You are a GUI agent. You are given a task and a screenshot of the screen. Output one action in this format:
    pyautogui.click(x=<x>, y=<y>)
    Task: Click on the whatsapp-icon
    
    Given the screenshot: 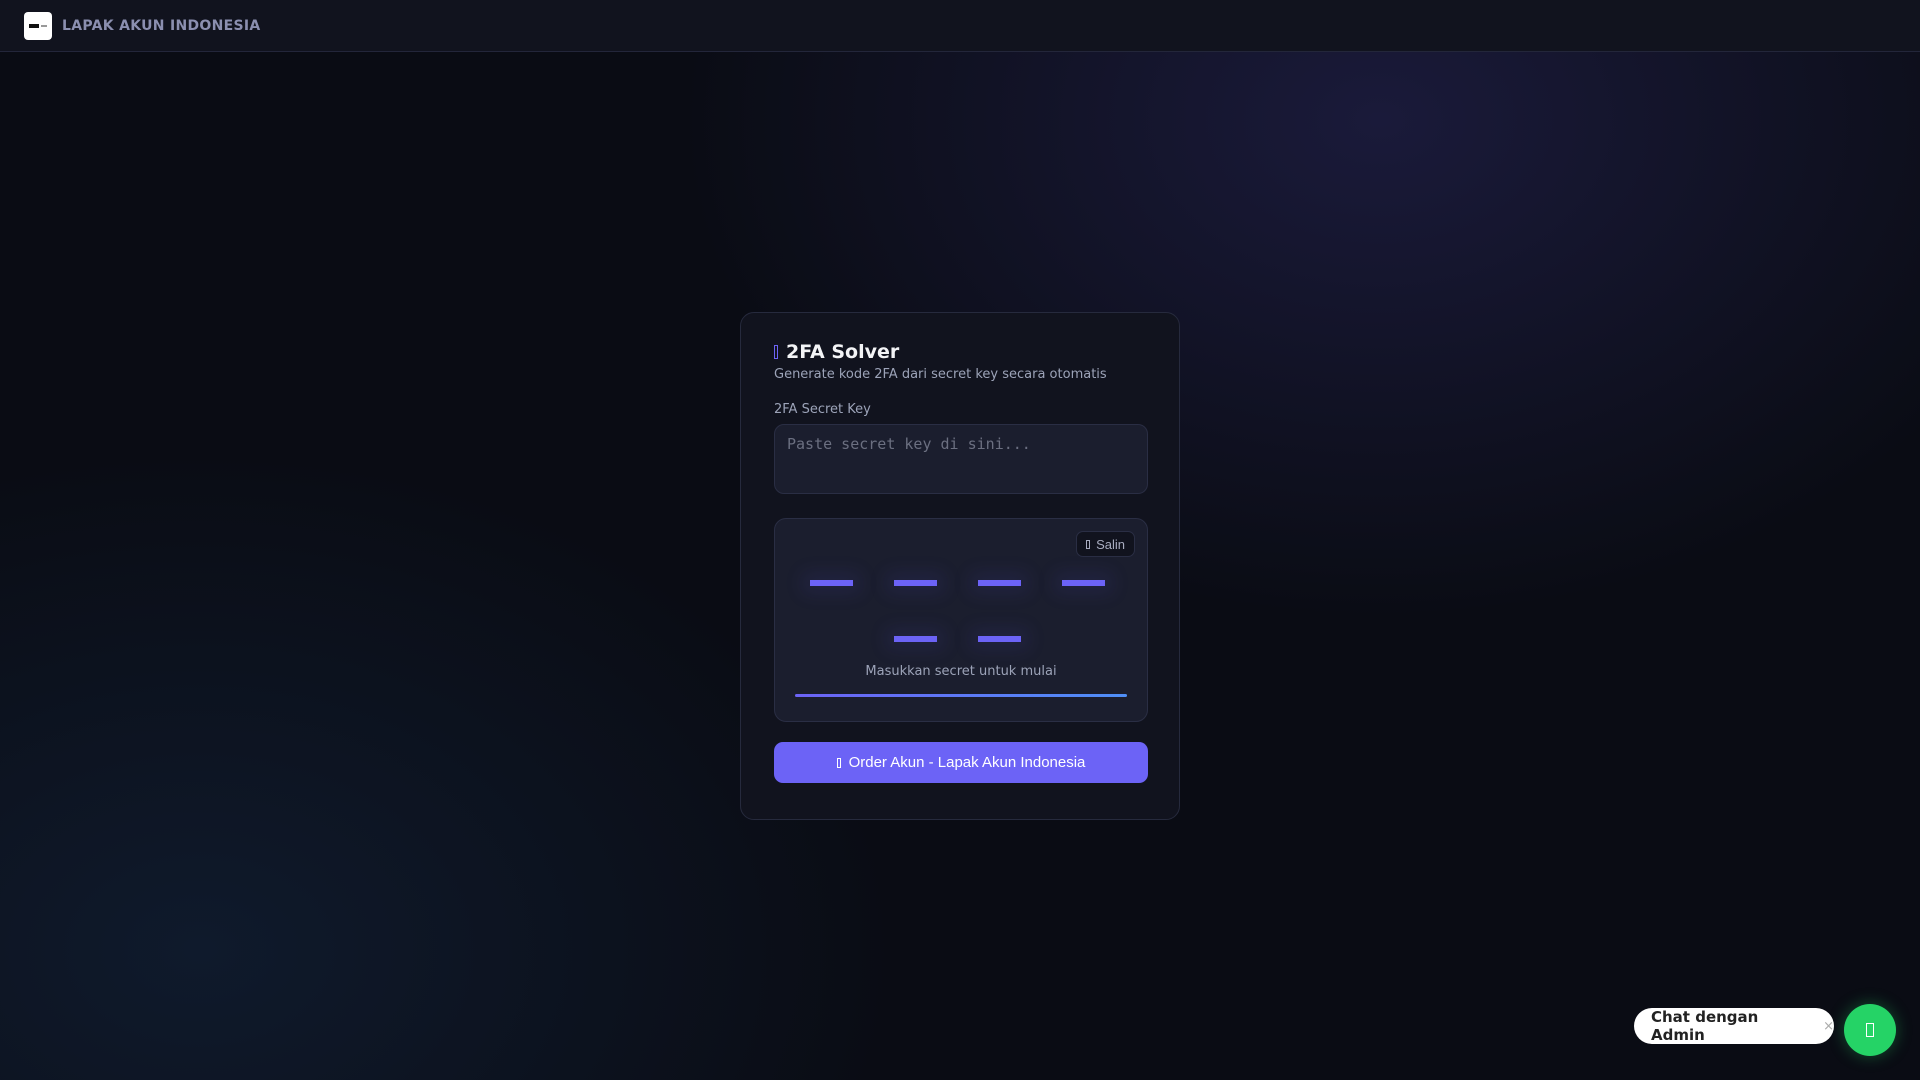 What is the action you would take?
    pyautogui.click(x=1870, y=1030)
    